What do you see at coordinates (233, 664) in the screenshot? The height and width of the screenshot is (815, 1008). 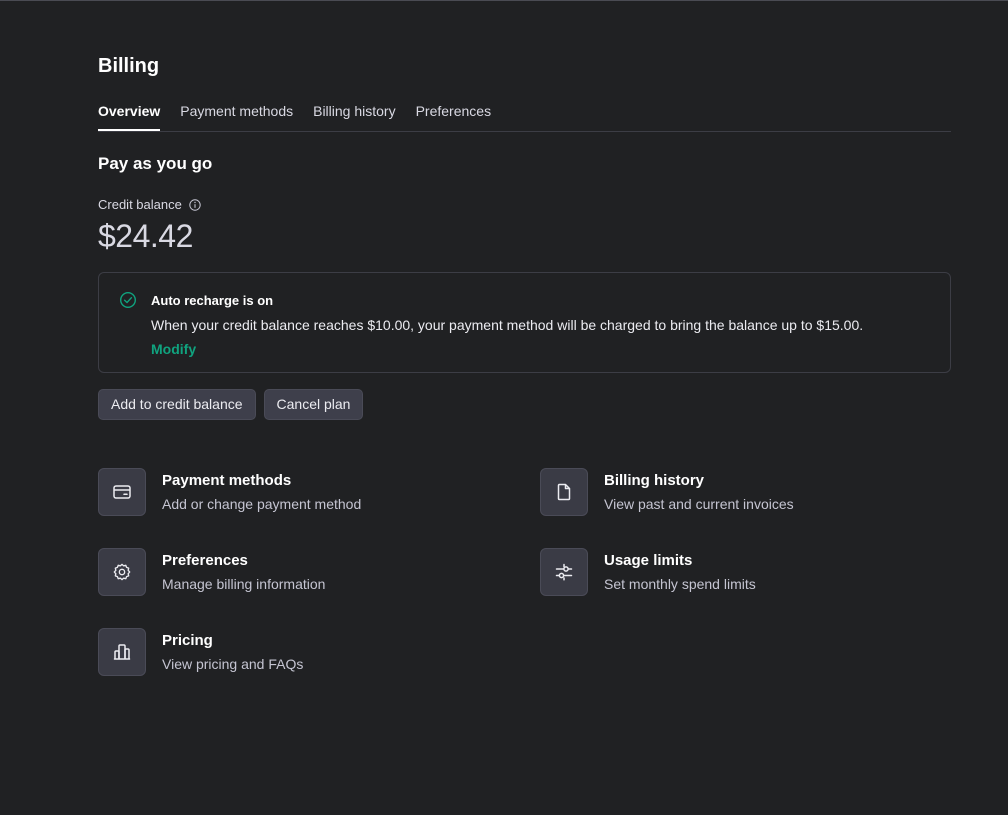 I see `card-subtitle: View pricing and FAQs` at bounding box center [233, 664].